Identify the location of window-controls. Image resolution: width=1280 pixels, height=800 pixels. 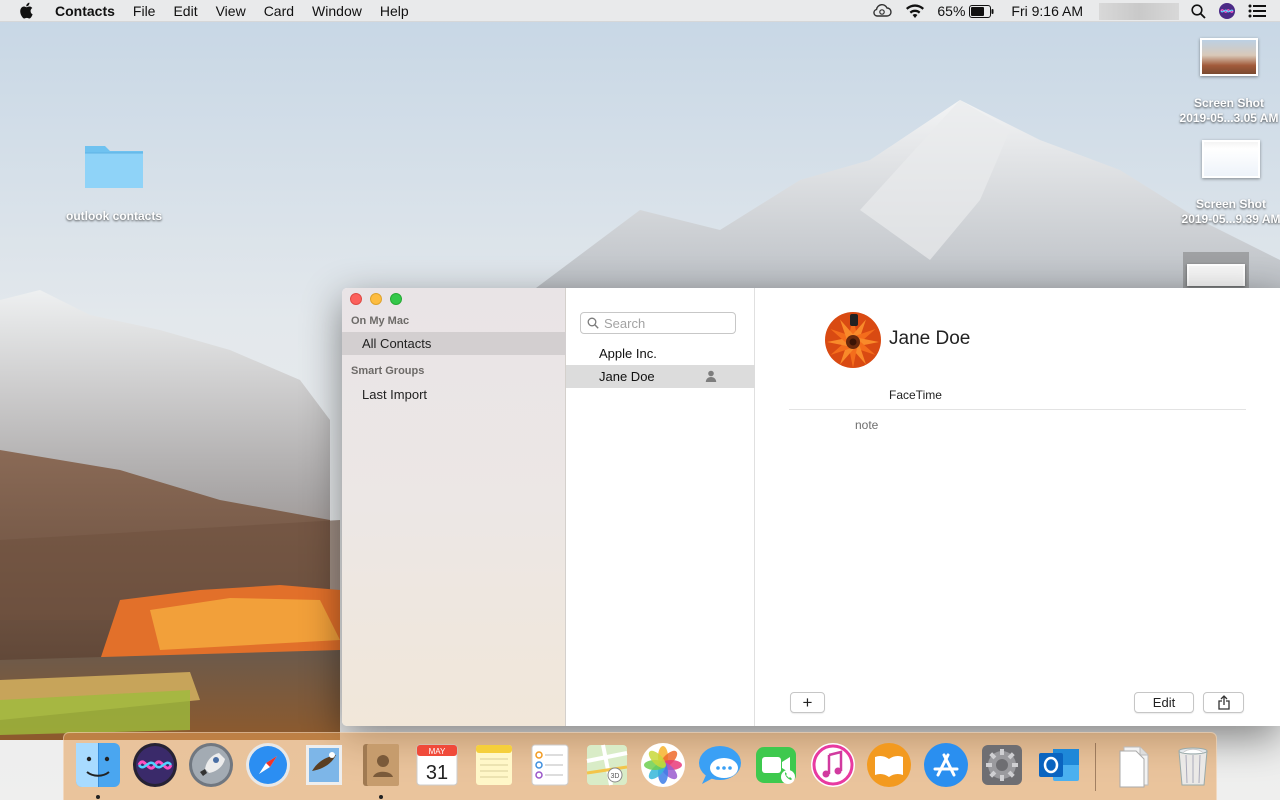
(376, 299).